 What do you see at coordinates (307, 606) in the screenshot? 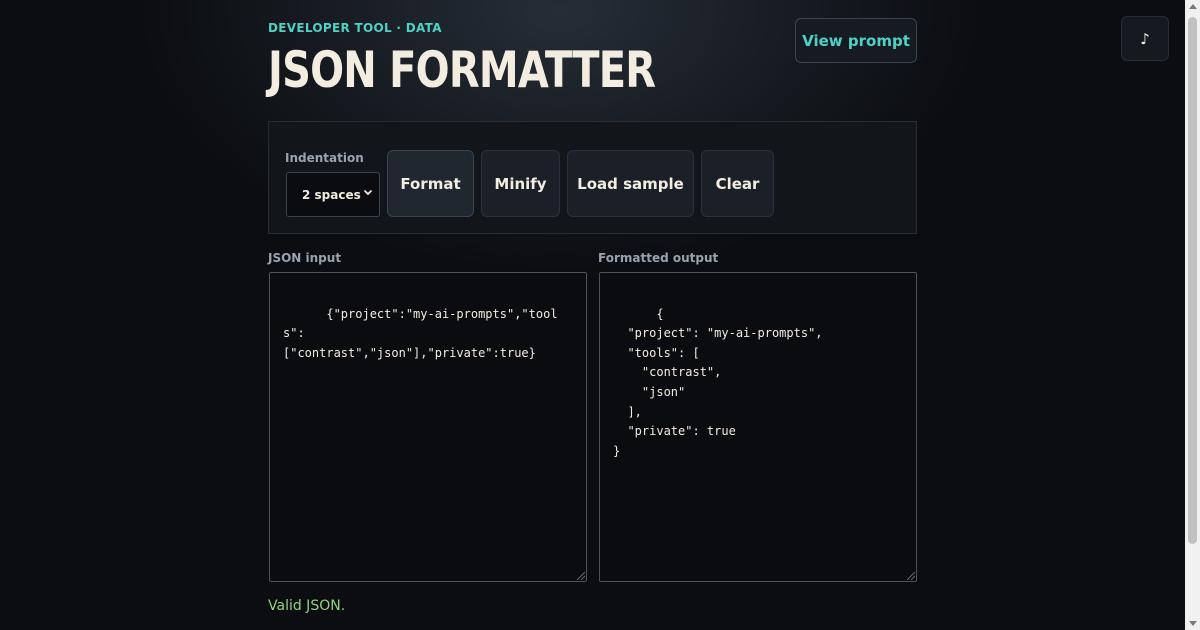
I see `validation-status: Valid JSON.` at bounding box center [307, 606].